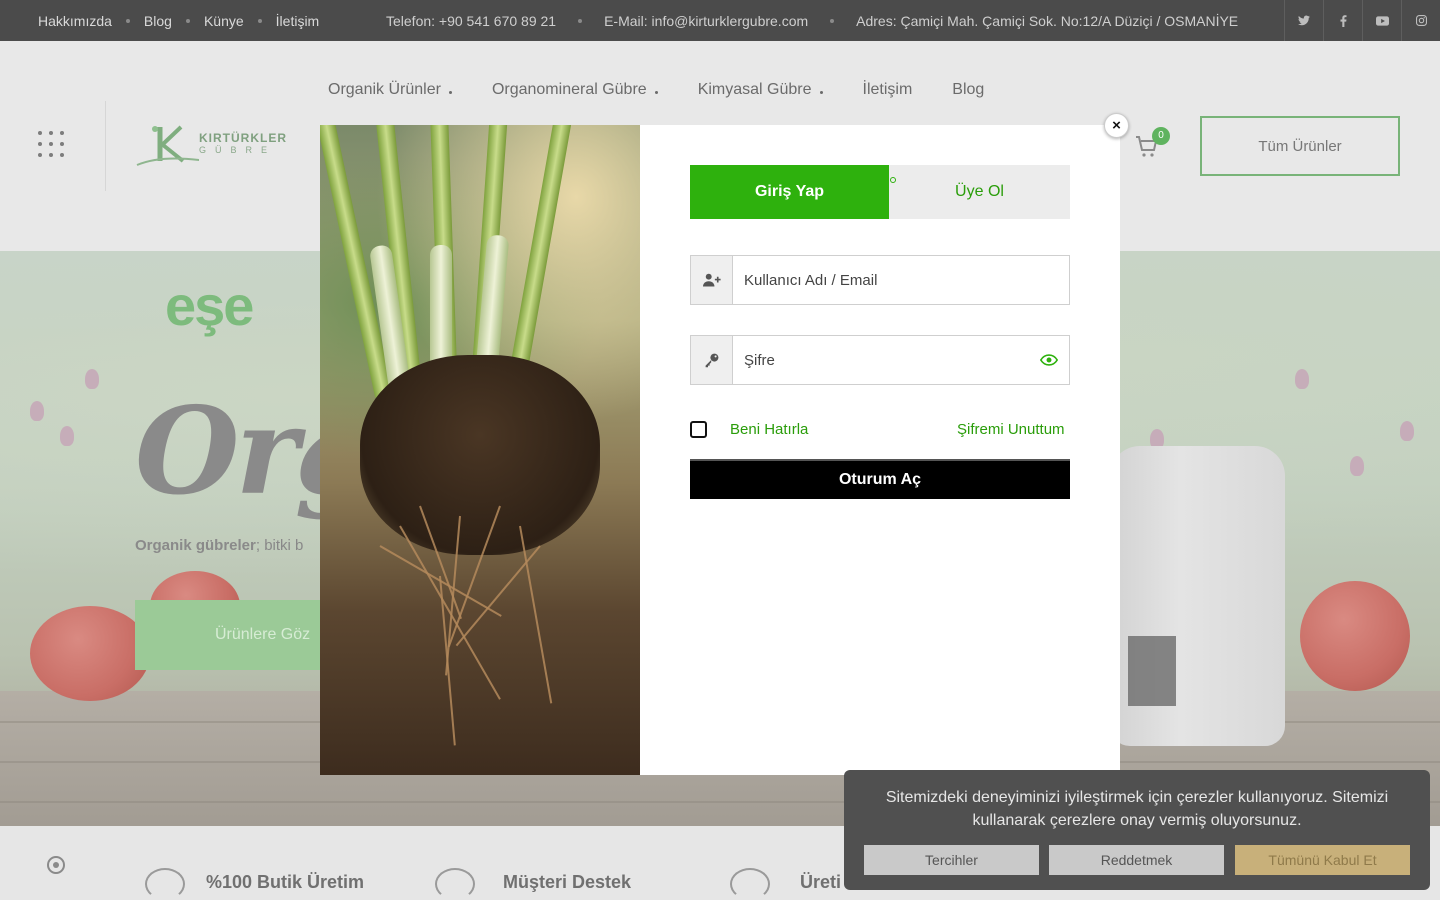  Describe the element at coordinates (238, 150) in the screenshot. I see `logo-subtitle: GÜBRE` at that location.